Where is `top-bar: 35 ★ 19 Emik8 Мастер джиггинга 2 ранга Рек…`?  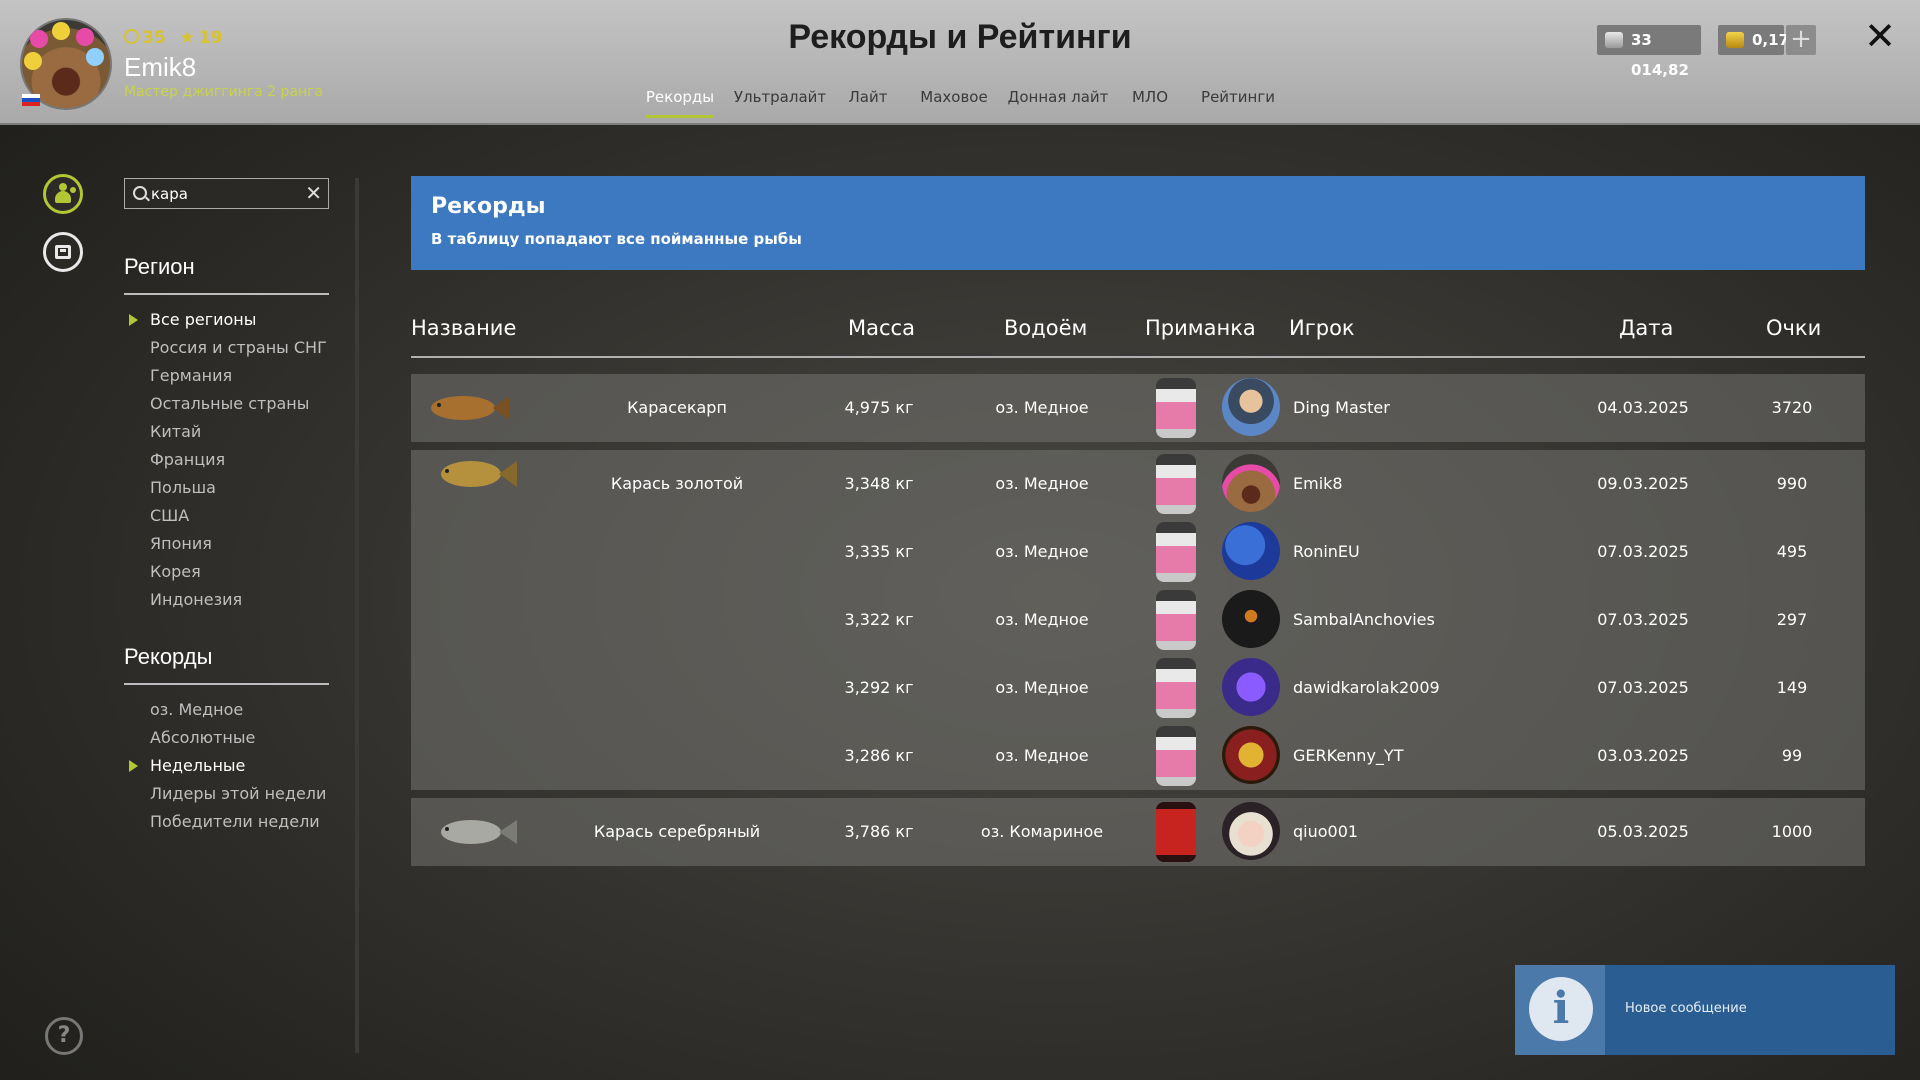 top-bar: 35 ★ 19 Emik8 Мастер джиггинга 2 ранга Рек… is located at coordinates (960, 62).